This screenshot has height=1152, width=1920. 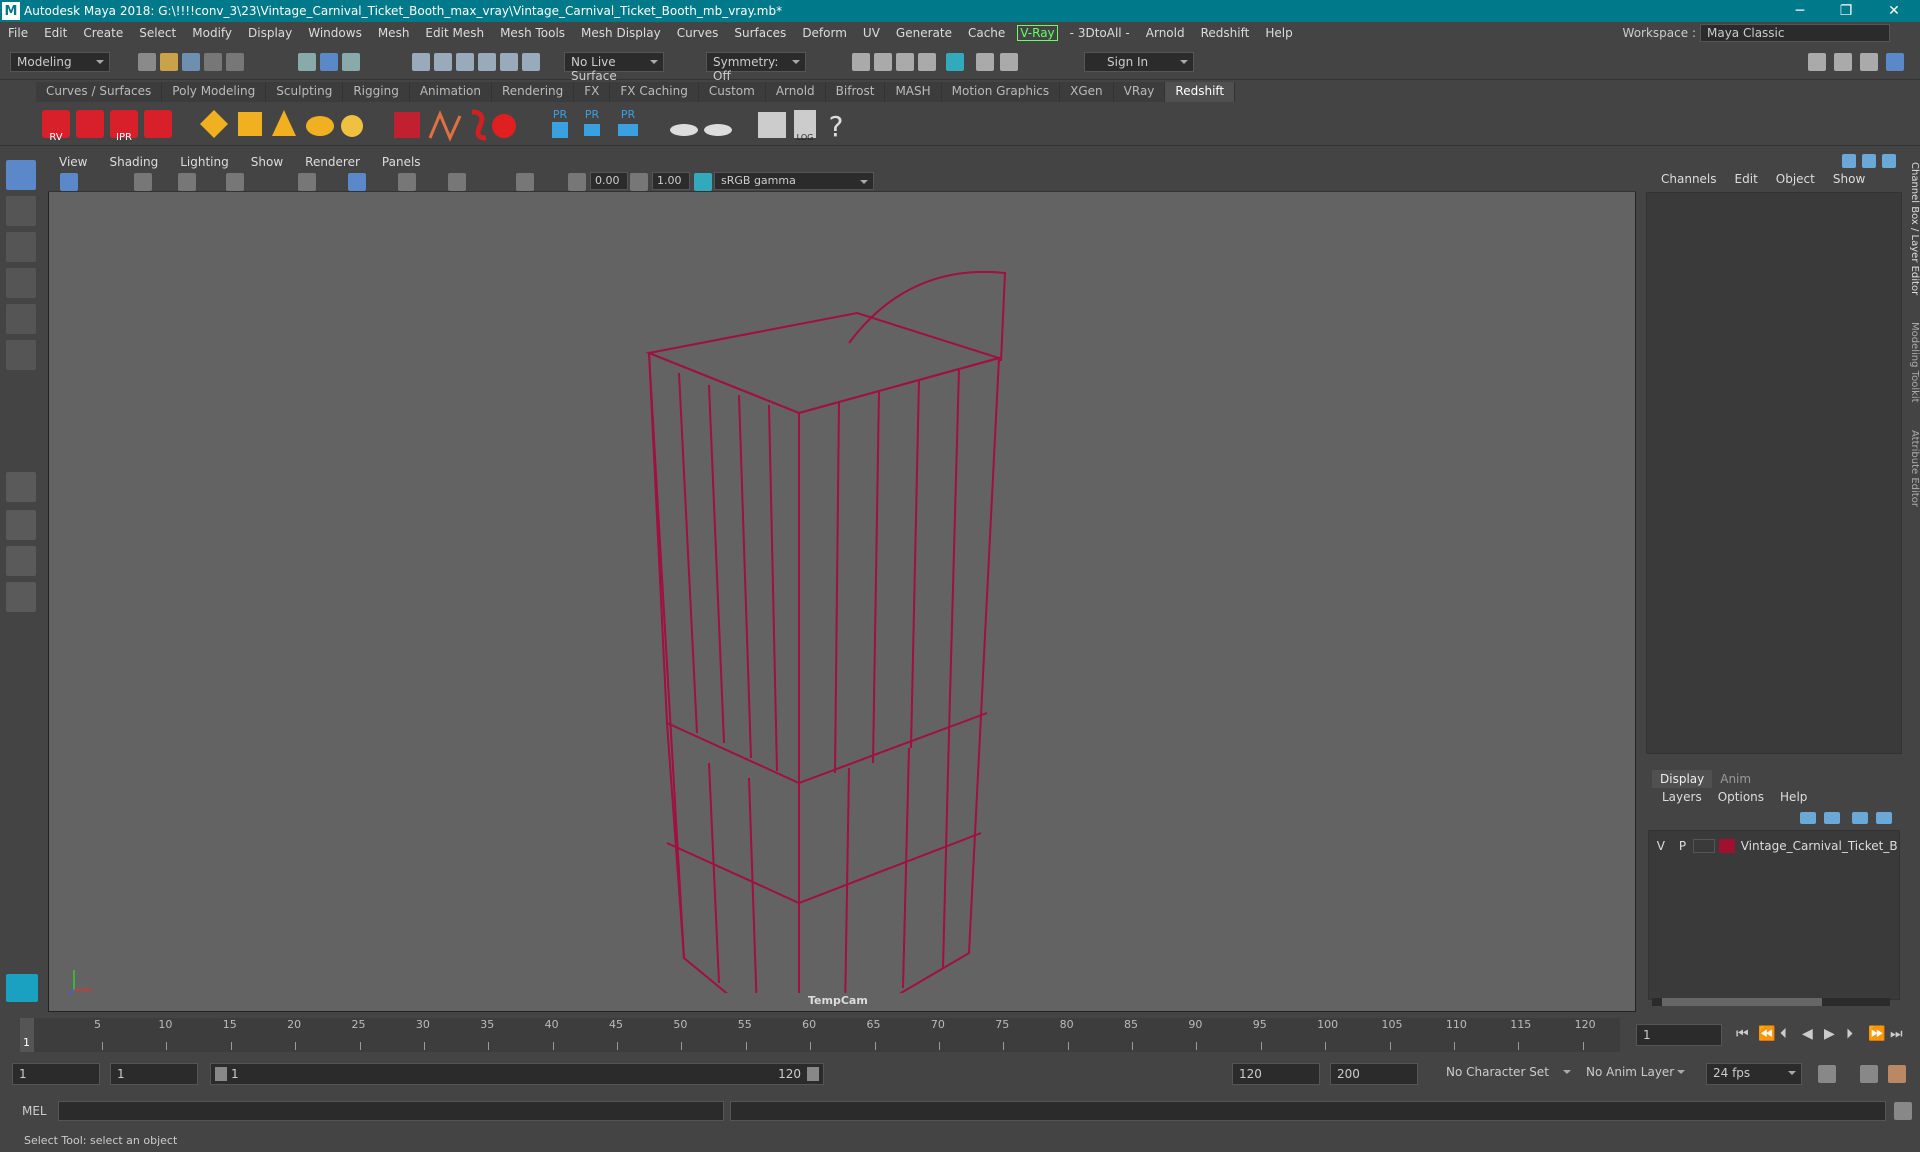 What do you see at coordinates (1807, 1034) in the screenshot?
I see `play-backwards-icon: ◀` at bounding box center [1807, 1034].